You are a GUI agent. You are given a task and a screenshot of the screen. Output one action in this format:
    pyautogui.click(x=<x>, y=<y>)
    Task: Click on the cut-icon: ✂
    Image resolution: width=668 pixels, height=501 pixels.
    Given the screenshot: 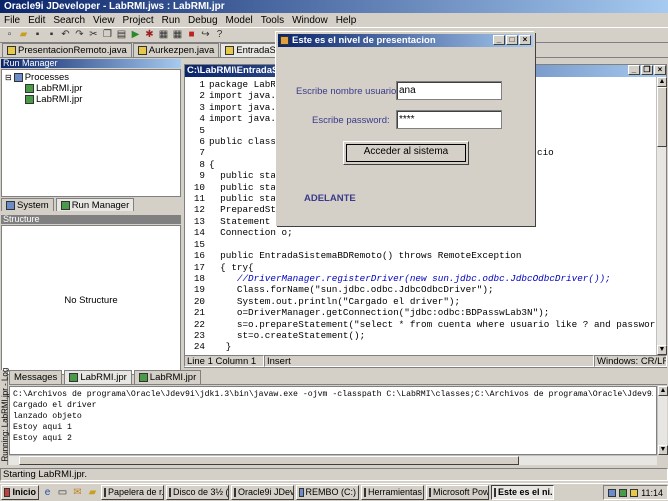 What is the action you would take?
    pyautogui.click(x=93, y=35)
    